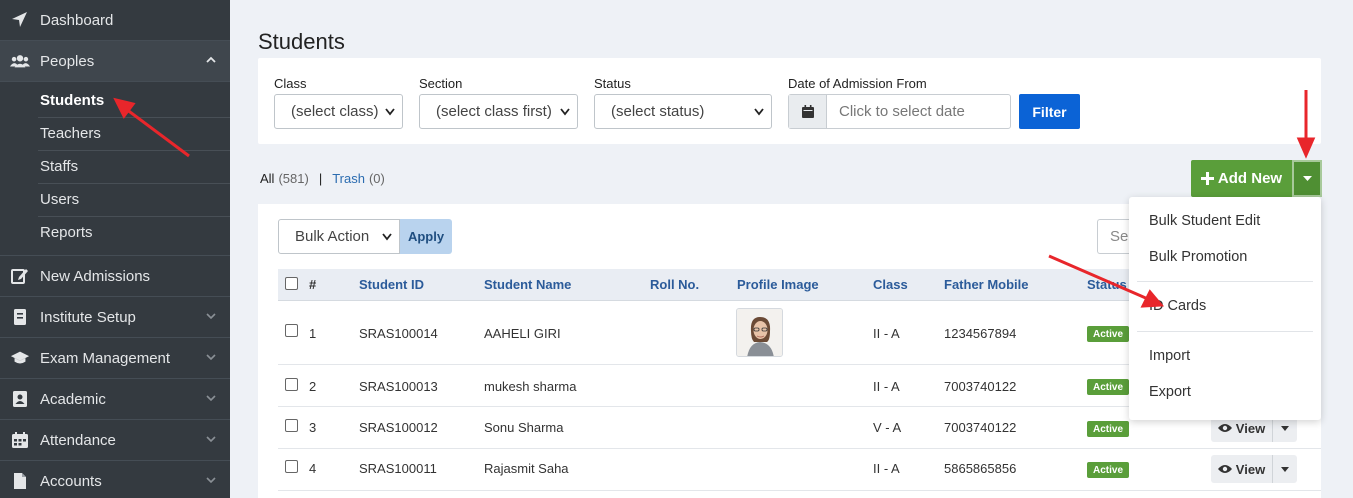  I want to click on book-icon, so click(20, 317).